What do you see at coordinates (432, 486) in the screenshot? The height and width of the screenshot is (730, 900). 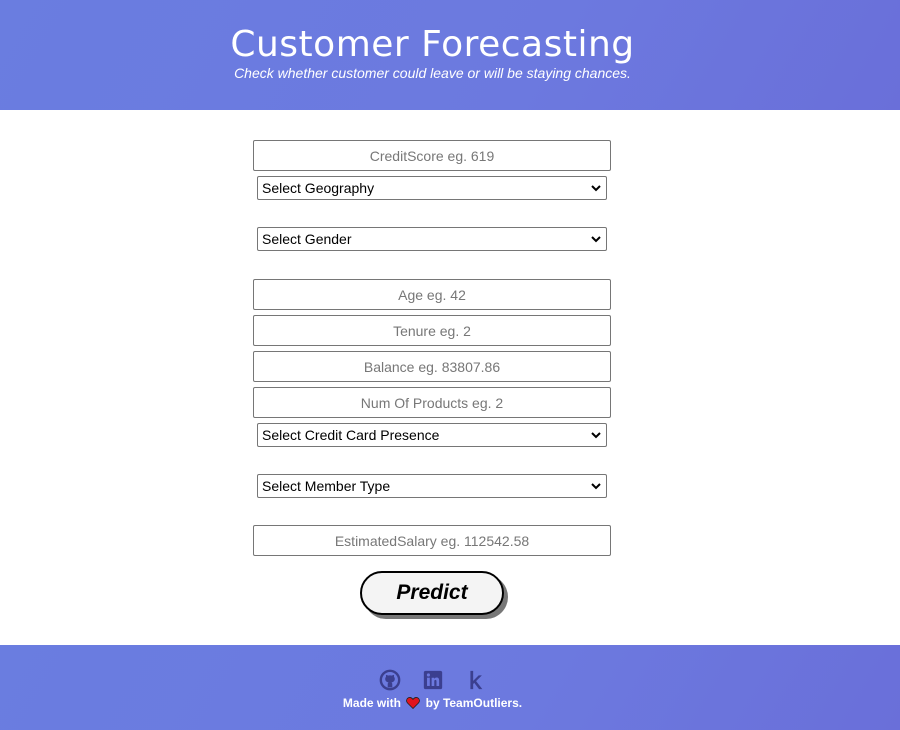 I see `member-type-select: Select Member Type` at bounding box center [432, 486].